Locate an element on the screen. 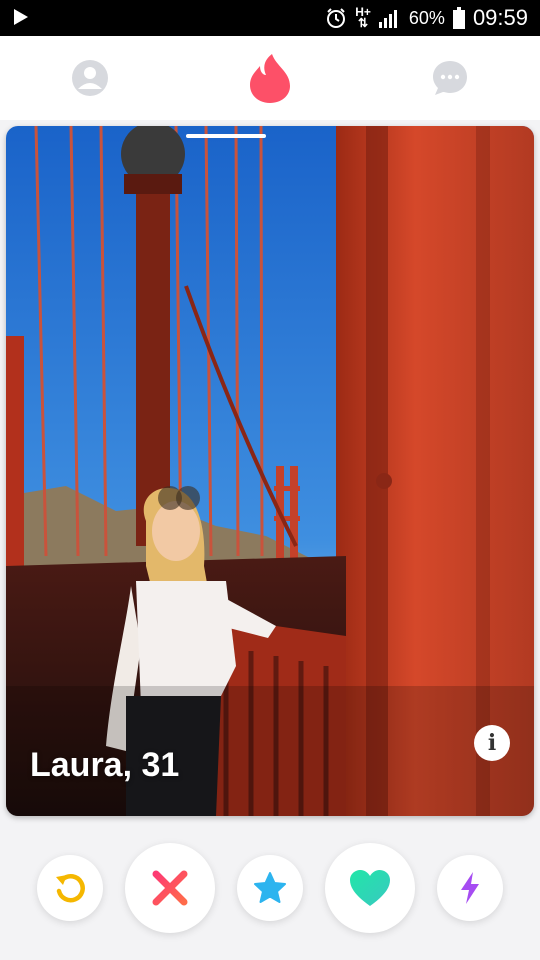 The height and width of the screenshot is (960, 540). chat-icon is located at coordinates (450, 78).